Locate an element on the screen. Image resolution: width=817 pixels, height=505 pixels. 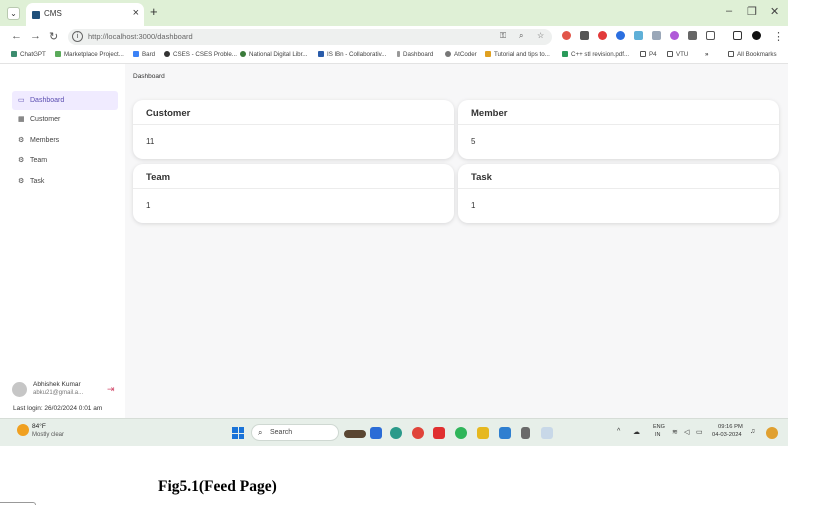
chrome-icon is located at coordinates (418, 433).